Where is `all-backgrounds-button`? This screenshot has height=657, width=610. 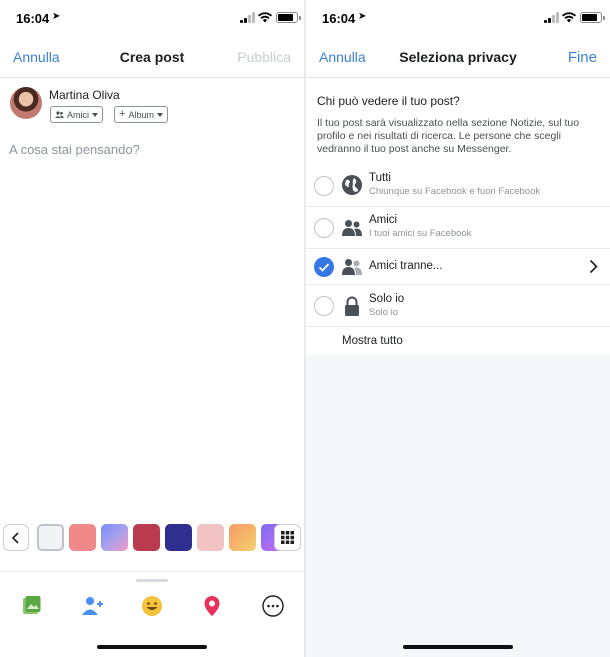
all-backgrounds-button is located at coordinates (287, 537).